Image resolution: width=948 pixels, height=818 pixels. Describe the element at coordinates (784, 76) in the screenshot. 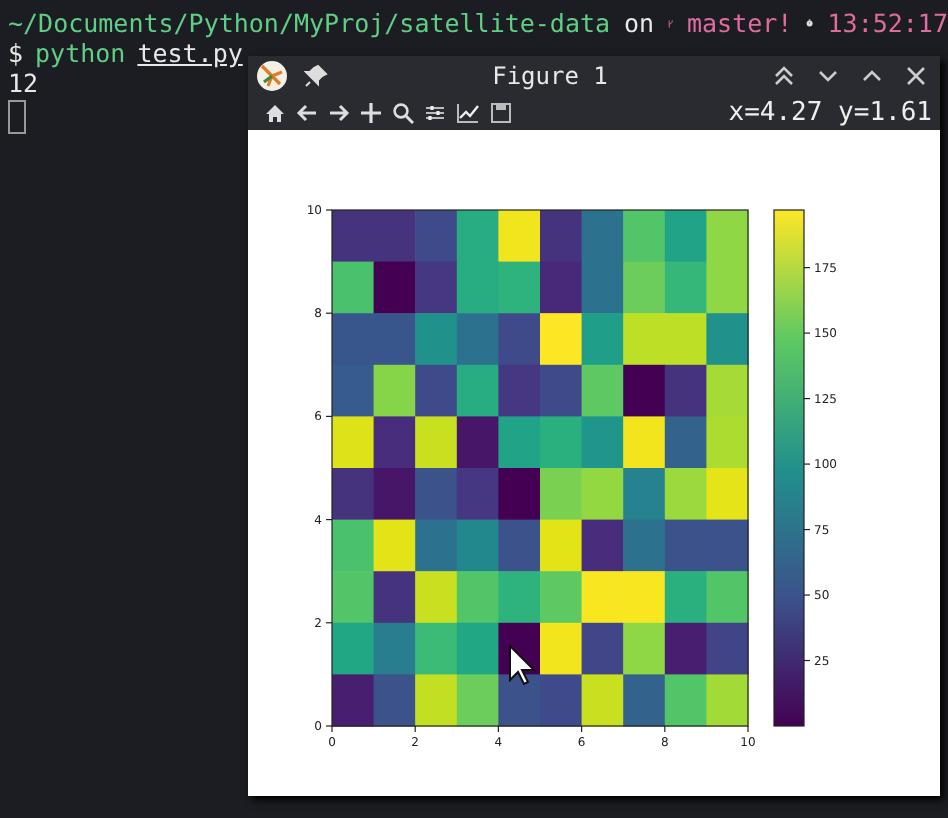

I see `double-chevron-up-icon` at that location.